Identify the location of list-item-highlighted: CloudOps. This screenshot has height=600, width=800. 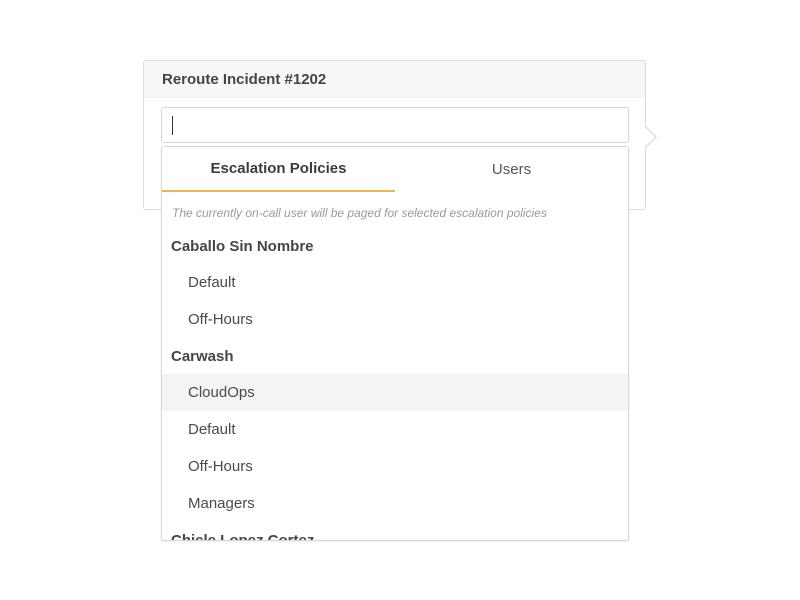
(395, 392).